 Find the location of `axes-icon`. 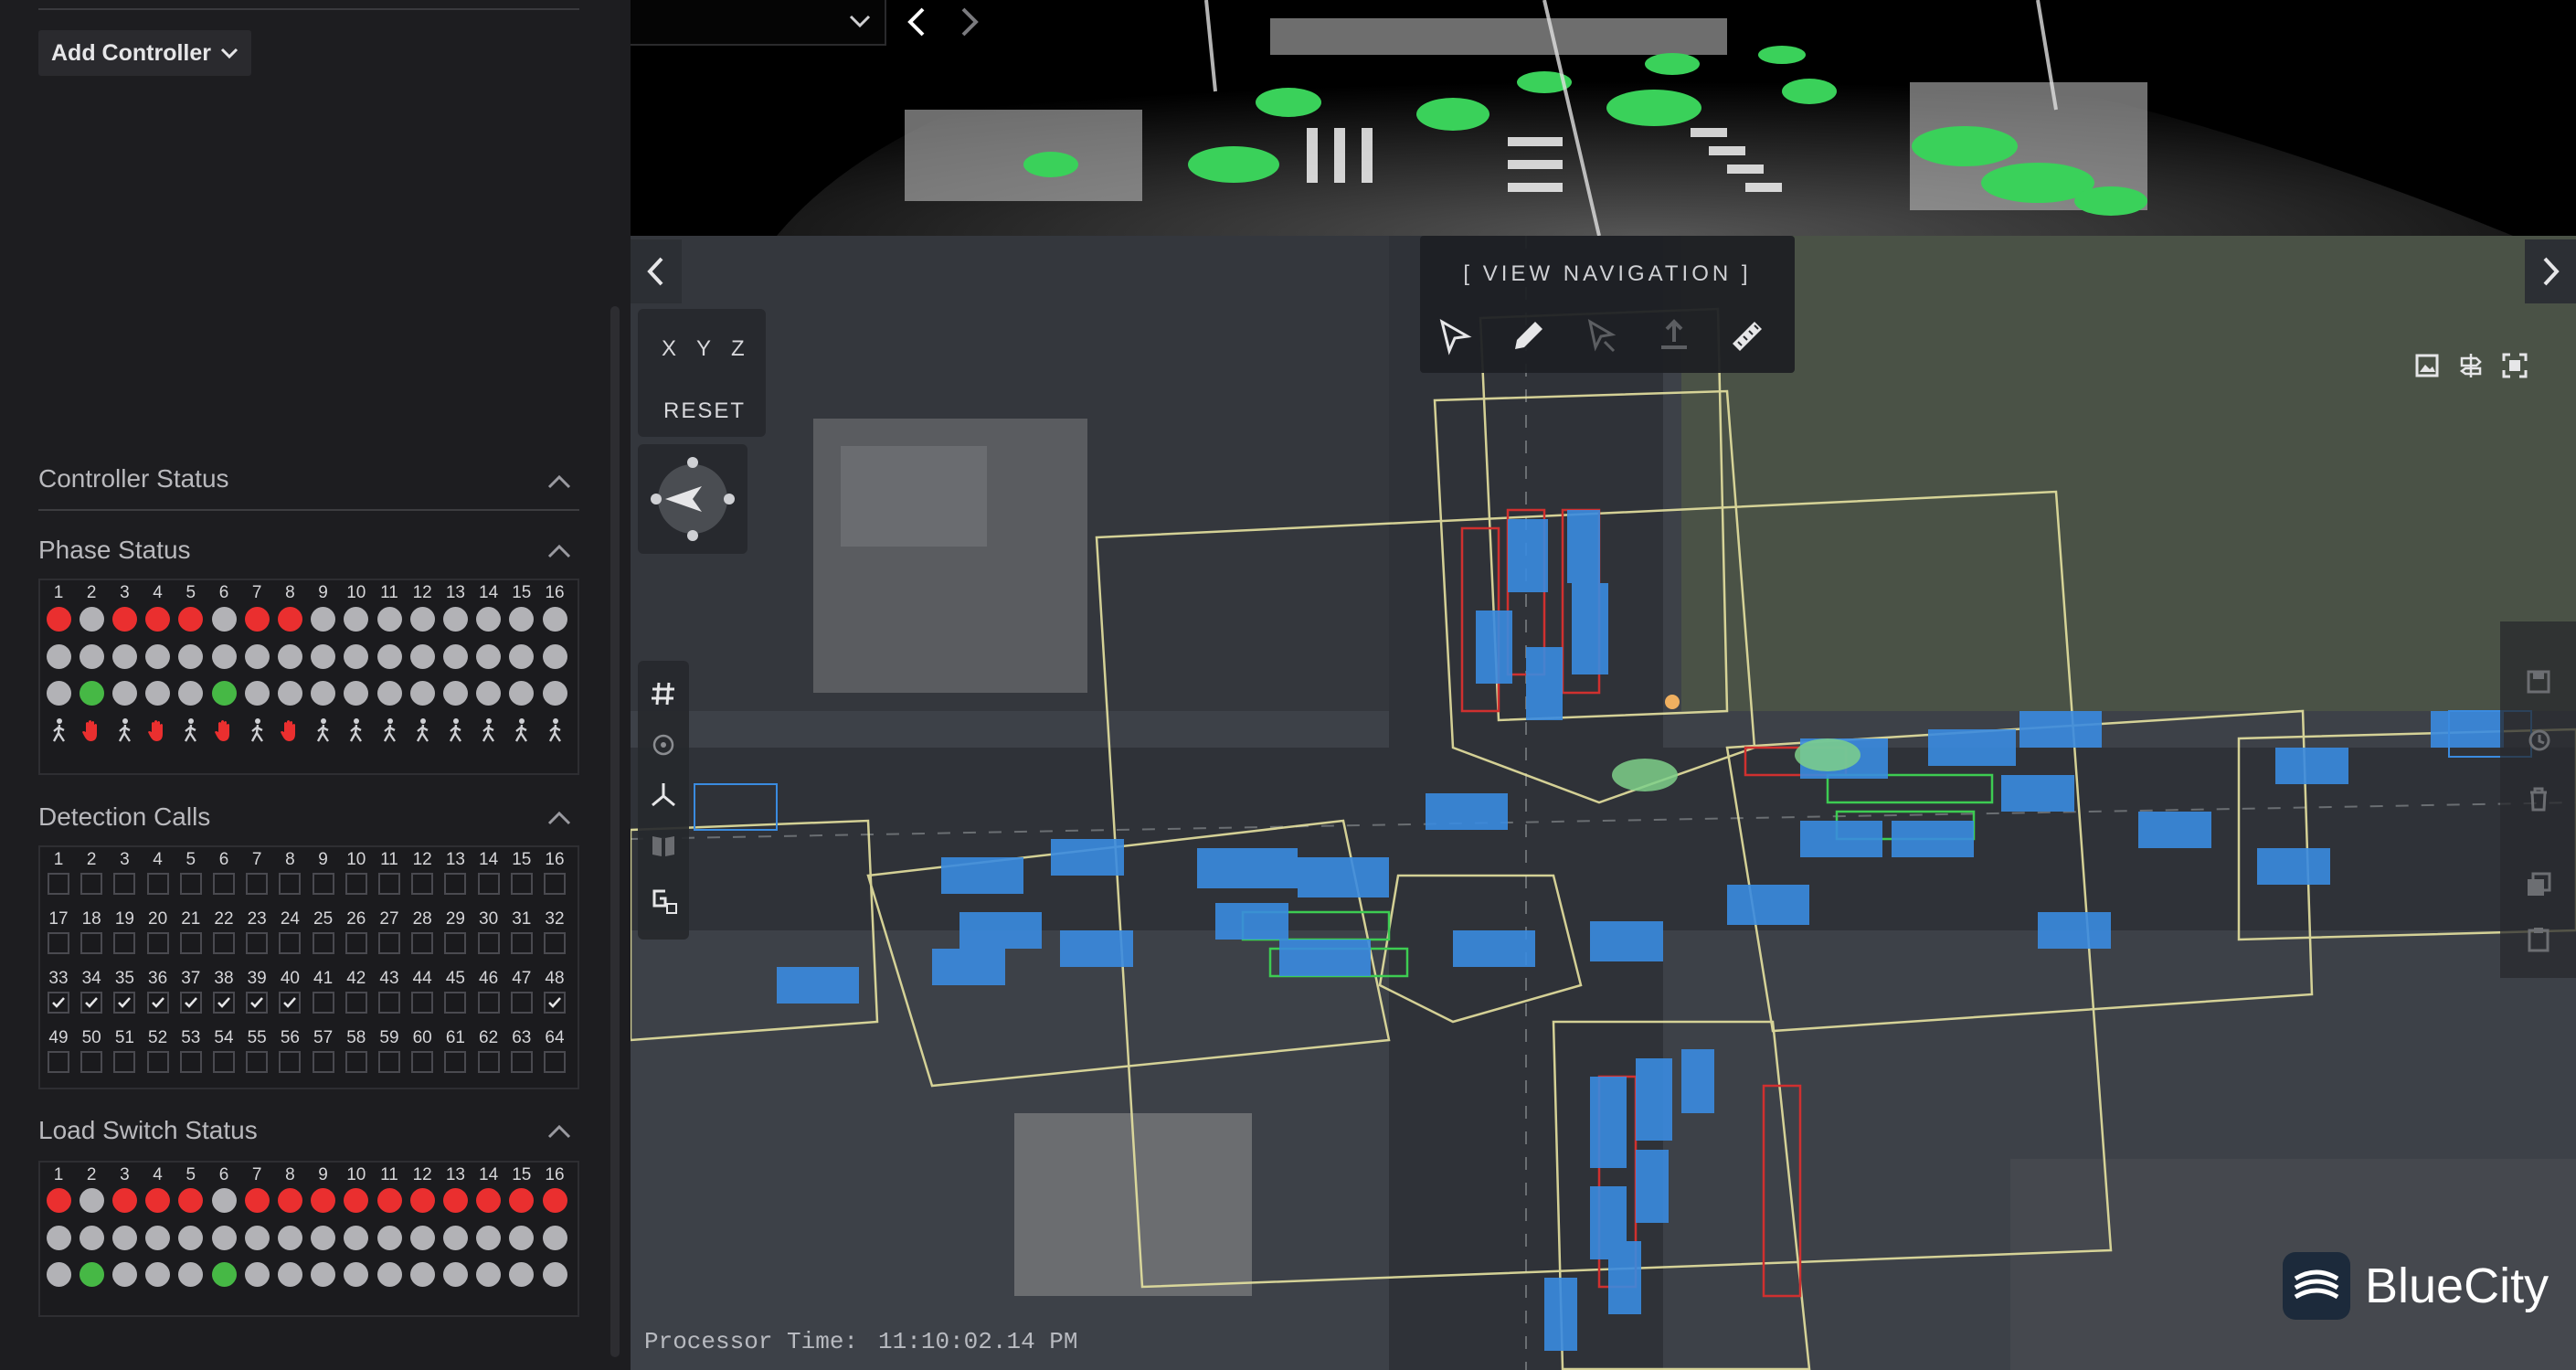

axes-icon is located at coordinates (663, 794).